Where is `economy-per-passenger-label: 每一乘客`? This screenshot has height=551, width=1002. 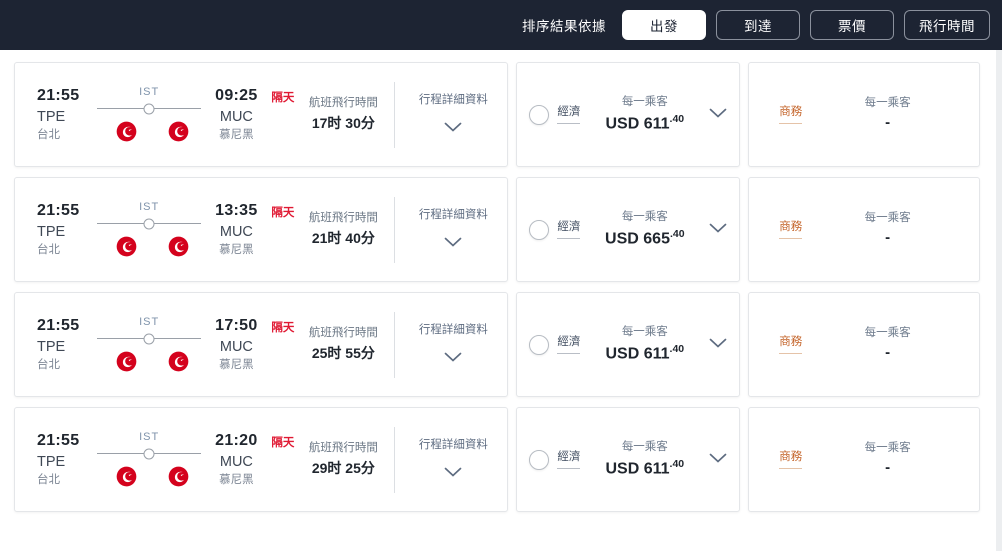 economy-per-passenger-label: 每一乘客 is located at coordinates (644, 332).